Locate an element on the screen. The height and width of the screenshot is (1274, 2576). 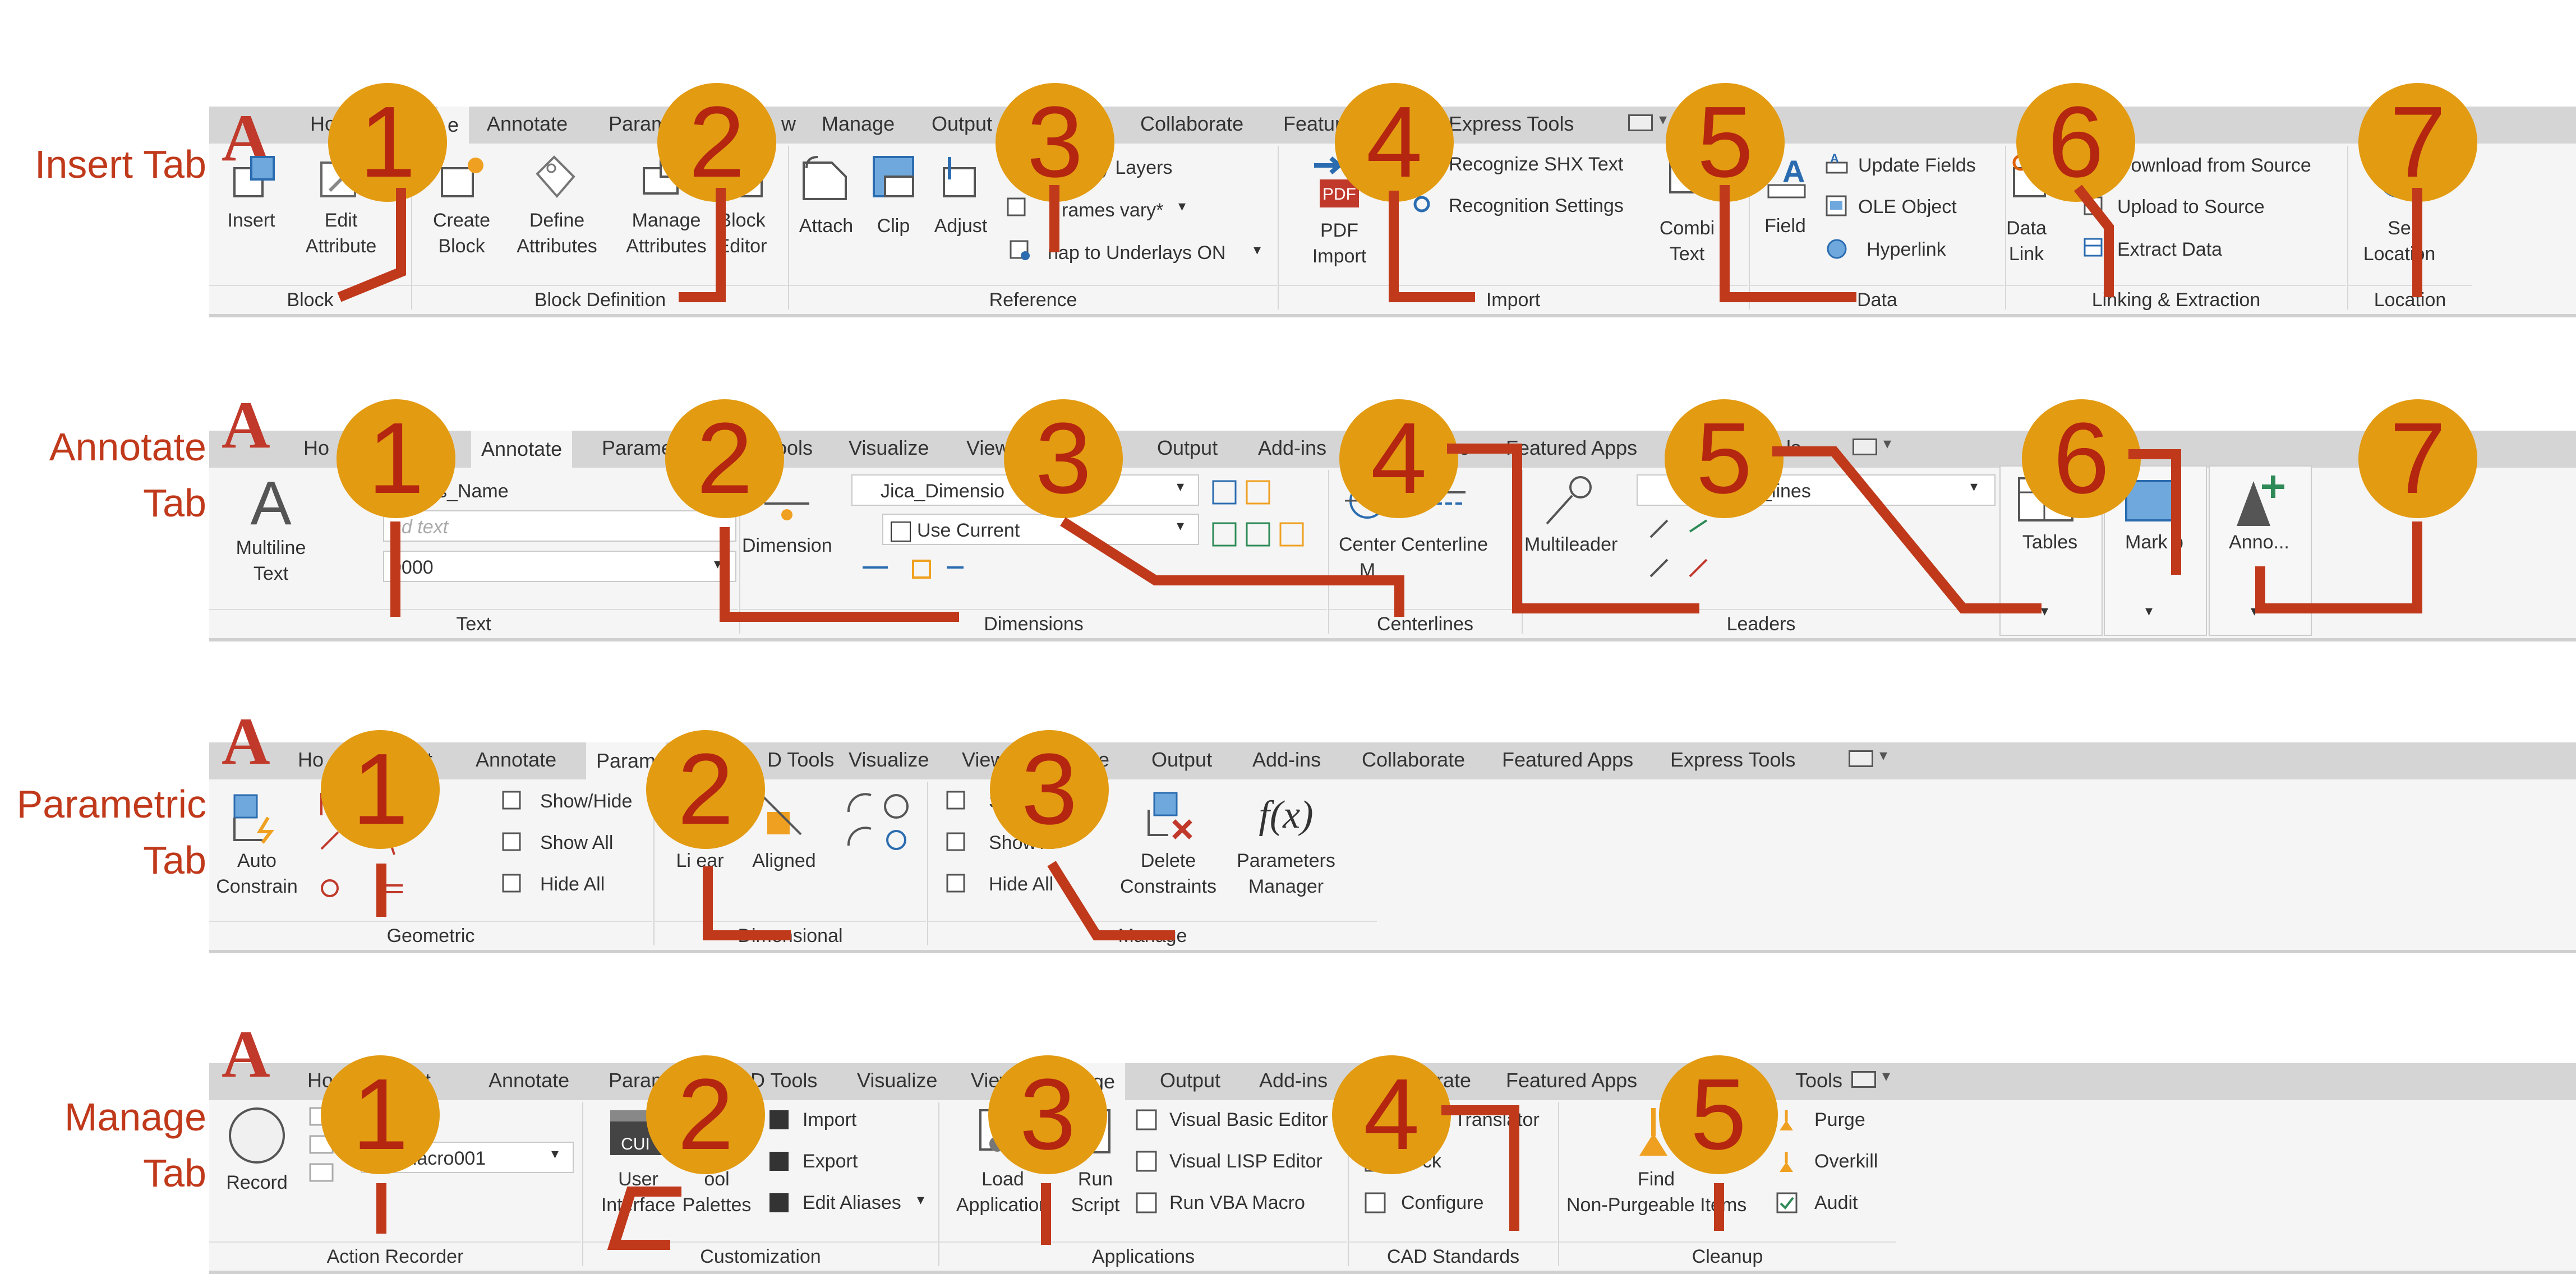
attach-button: Attach is located at coordinates (826, 226).